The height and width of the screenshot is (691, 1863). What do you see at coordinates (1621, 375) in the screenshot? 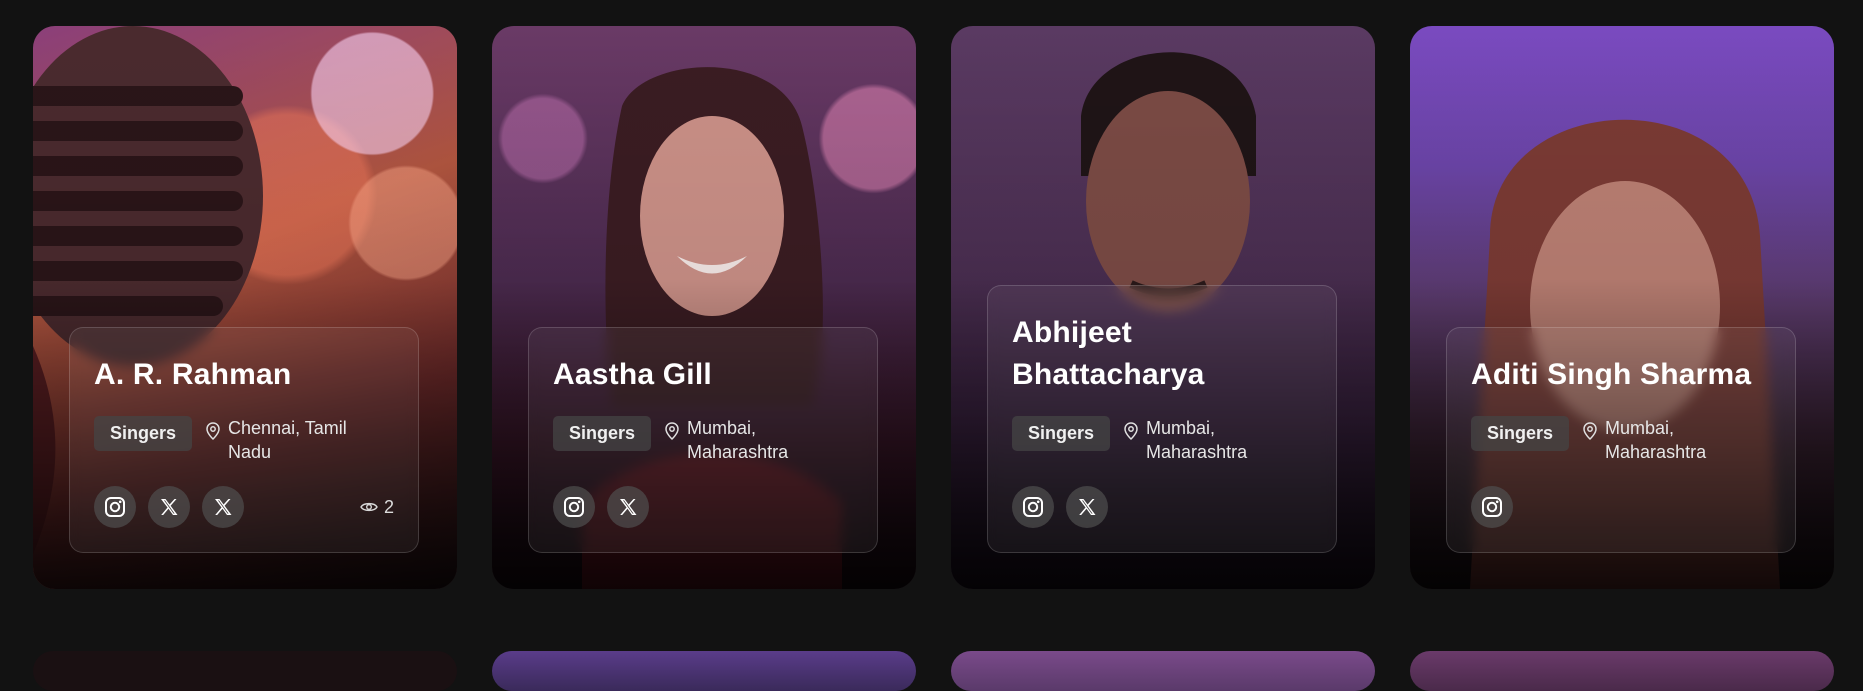
I see `artist-name: Aditi Singh Sharma` at bounding box center [1621, 375].